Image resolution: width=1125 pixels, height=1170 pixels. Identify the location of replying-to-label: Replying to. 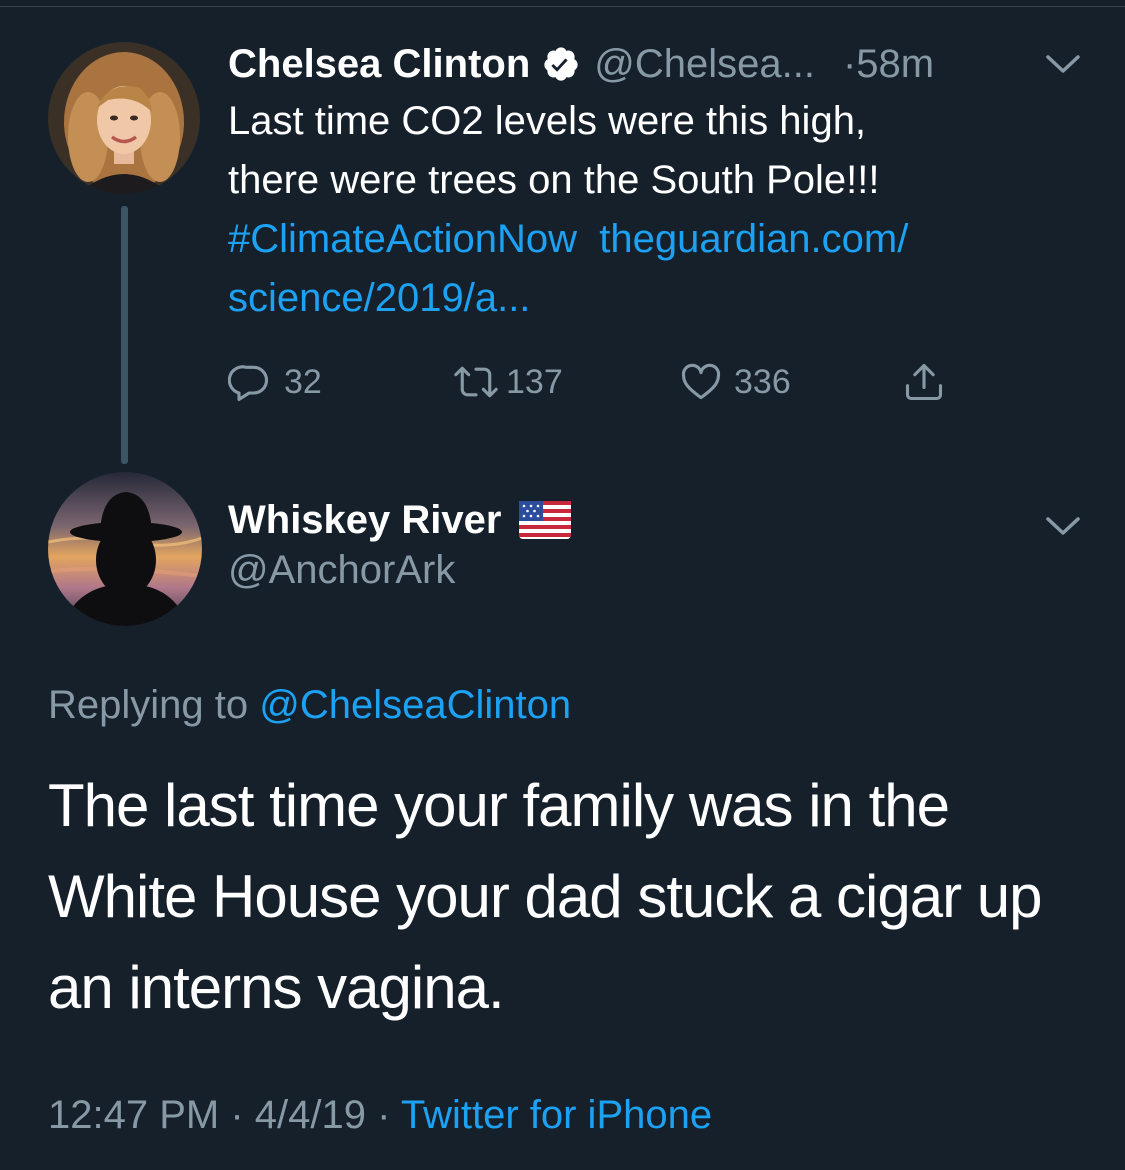
(148, 705).